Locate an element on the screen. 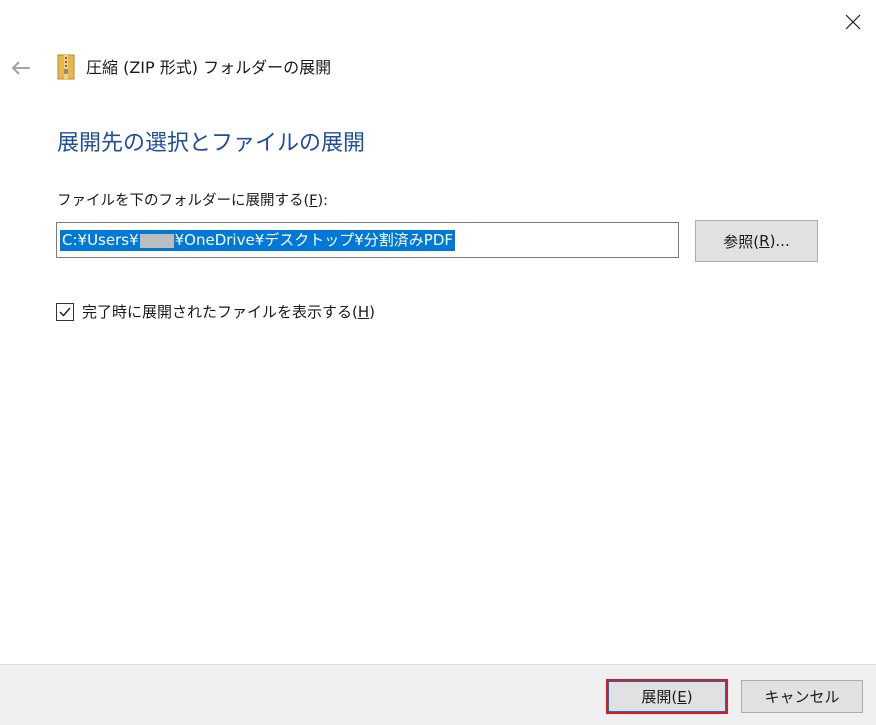 Image resolution: width=876 pixels, height=725 pixels. close-button is located at coordinates (853, 22).